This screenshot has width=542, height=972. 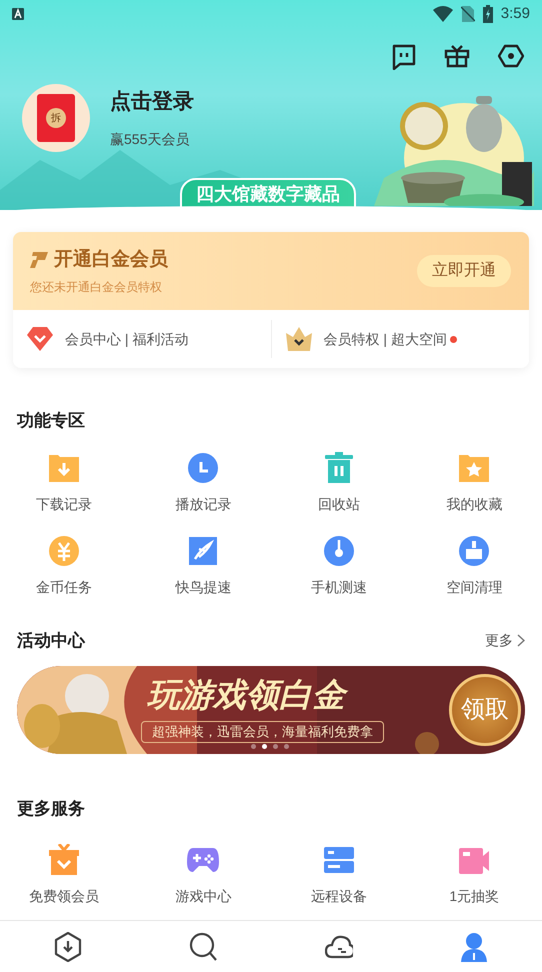 I want to click on bird-icon, so click(x=203, y=551).